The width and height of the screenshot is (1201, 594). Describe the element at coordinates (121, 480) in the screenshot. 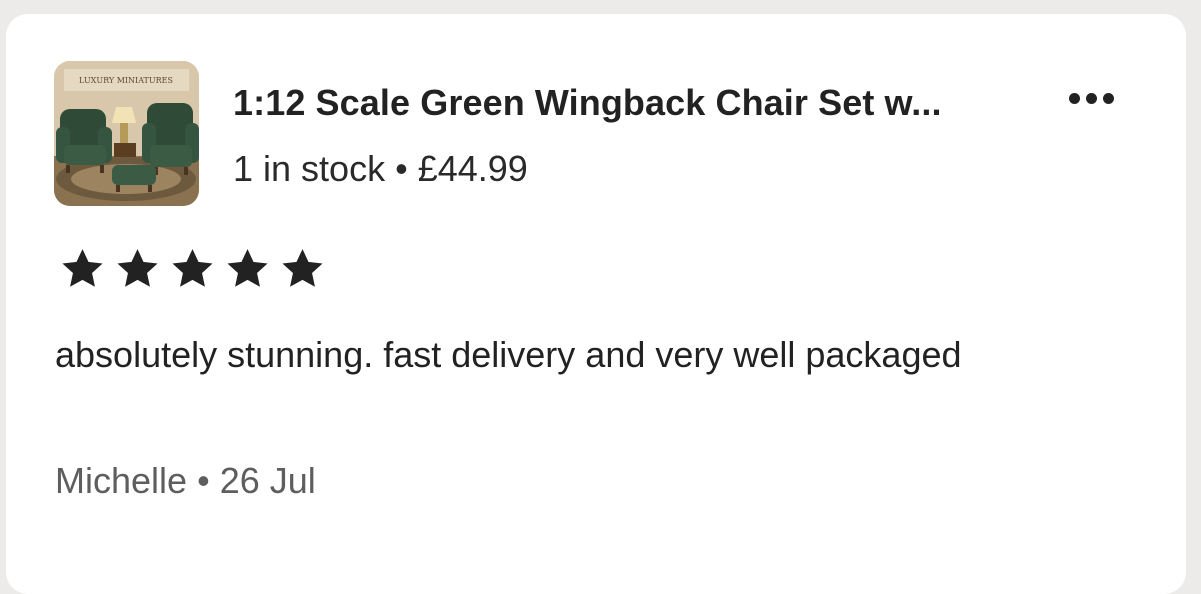

I see `review-author: Michelle` at that location.